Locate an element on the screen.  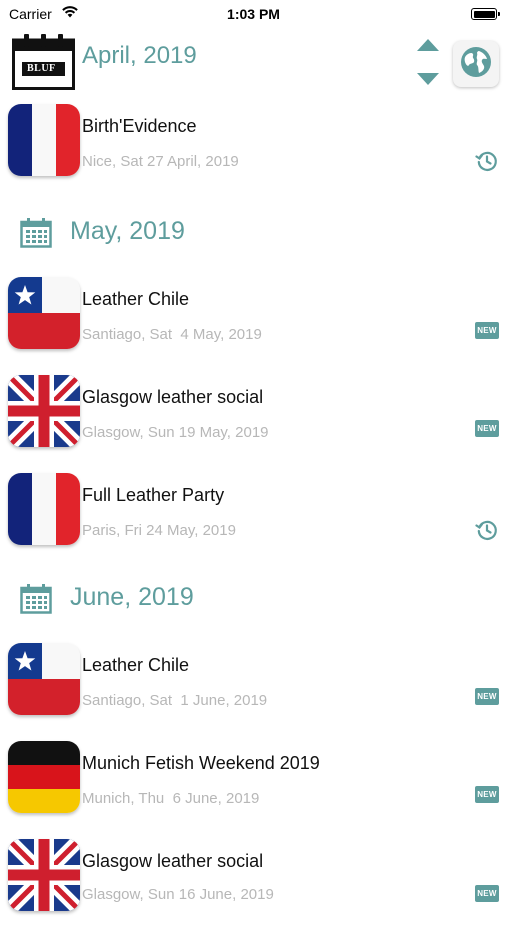
status-bar: Carrier 1:03 PM is located at coordinates (253, 14).